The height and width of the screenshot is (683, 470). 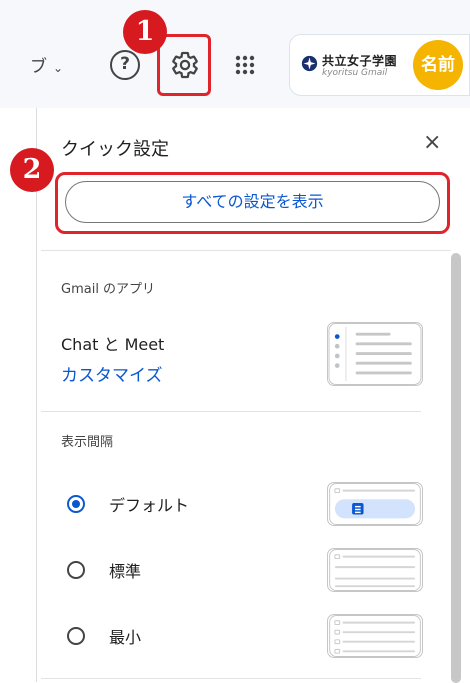 I want to click on chevron-down-icon: ⌄, so click(x=58, y=68).